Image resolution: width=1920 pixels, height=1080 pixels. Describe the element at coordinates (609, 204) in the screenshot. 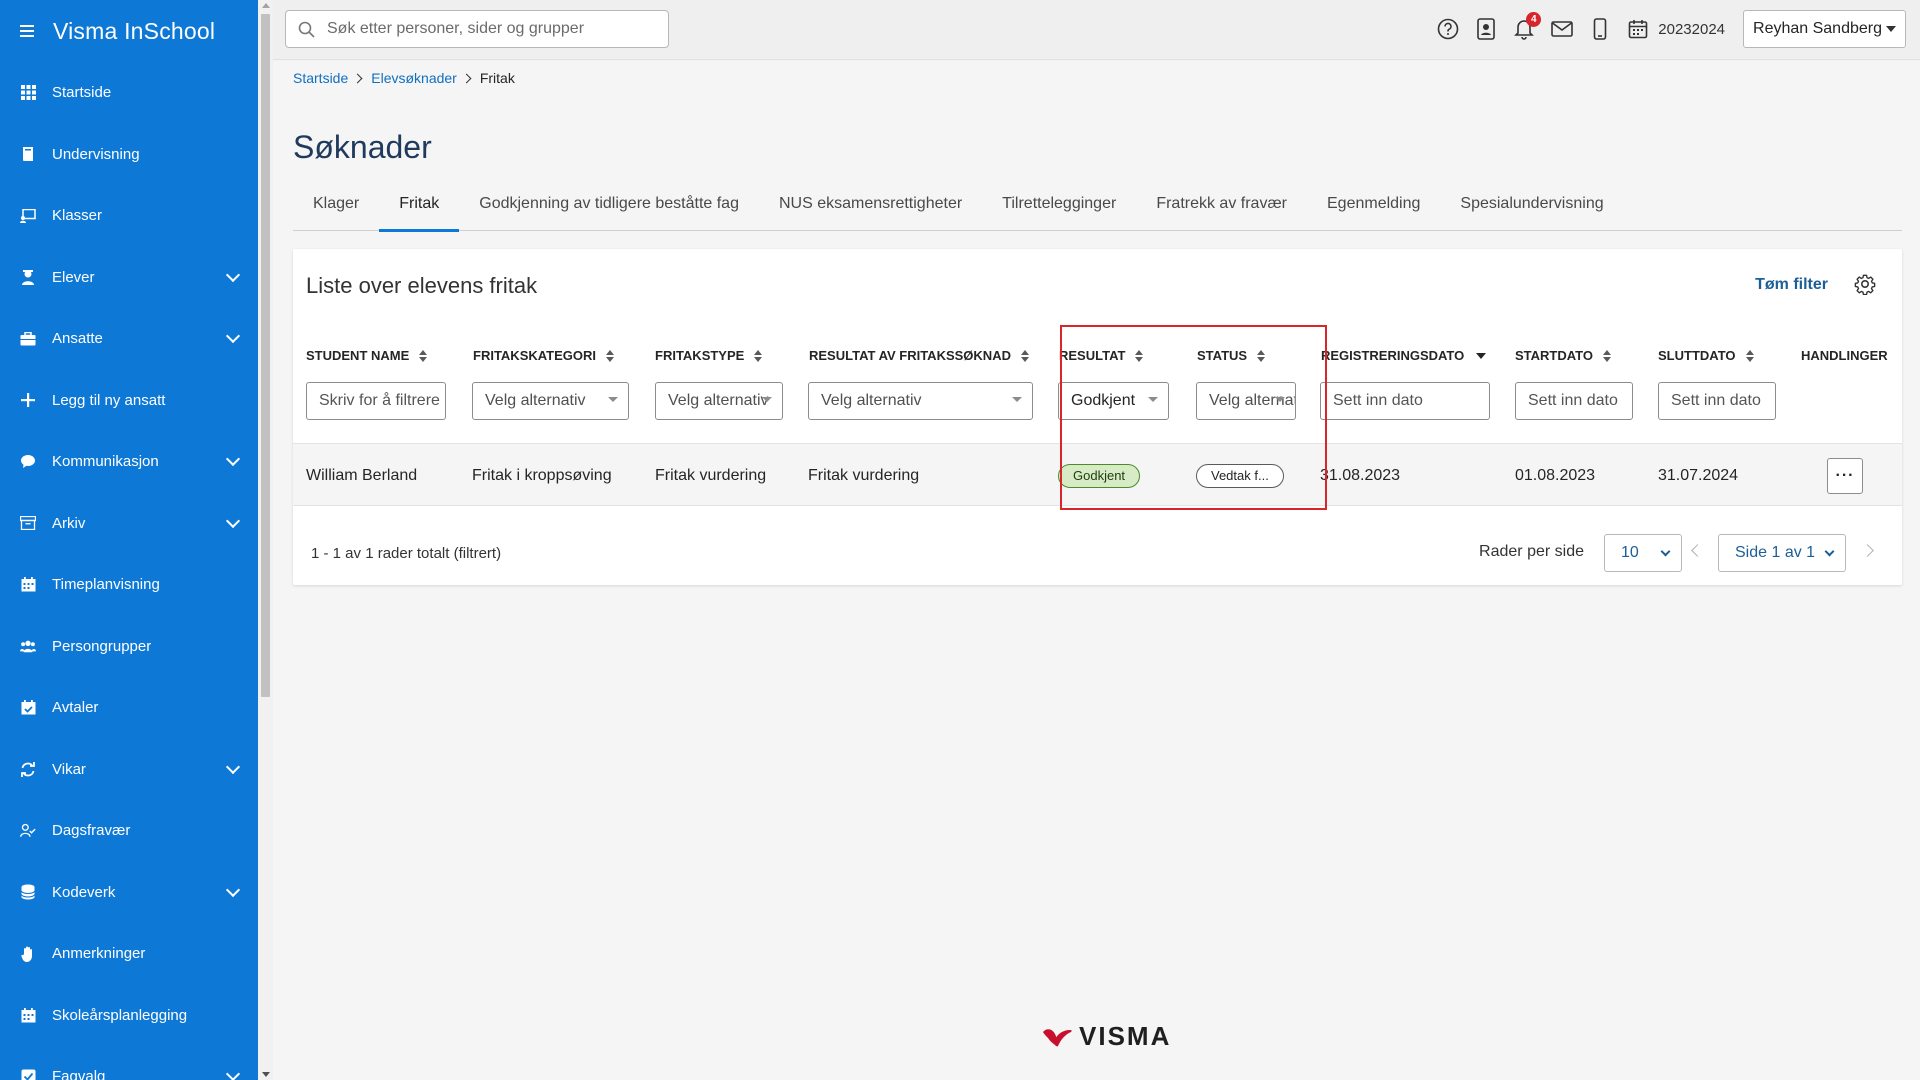

I see `tab-3: Godkjenning av tidligere beståtte fag` at that location.